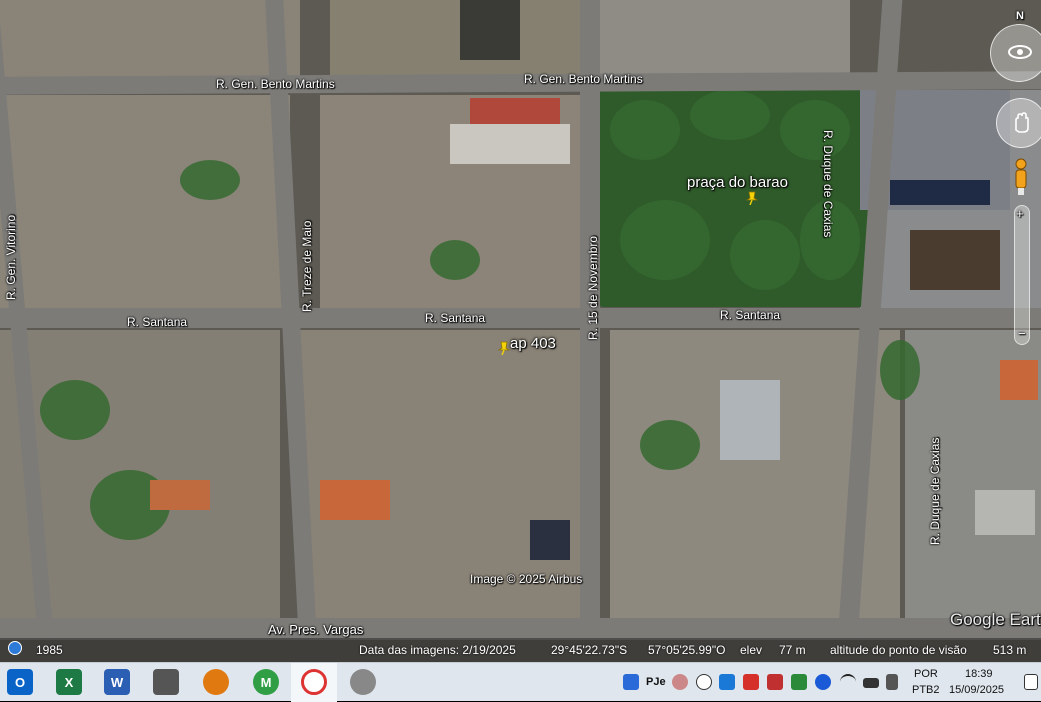  I want to click on historical-imagery-year: 1985, so click(49, 650).